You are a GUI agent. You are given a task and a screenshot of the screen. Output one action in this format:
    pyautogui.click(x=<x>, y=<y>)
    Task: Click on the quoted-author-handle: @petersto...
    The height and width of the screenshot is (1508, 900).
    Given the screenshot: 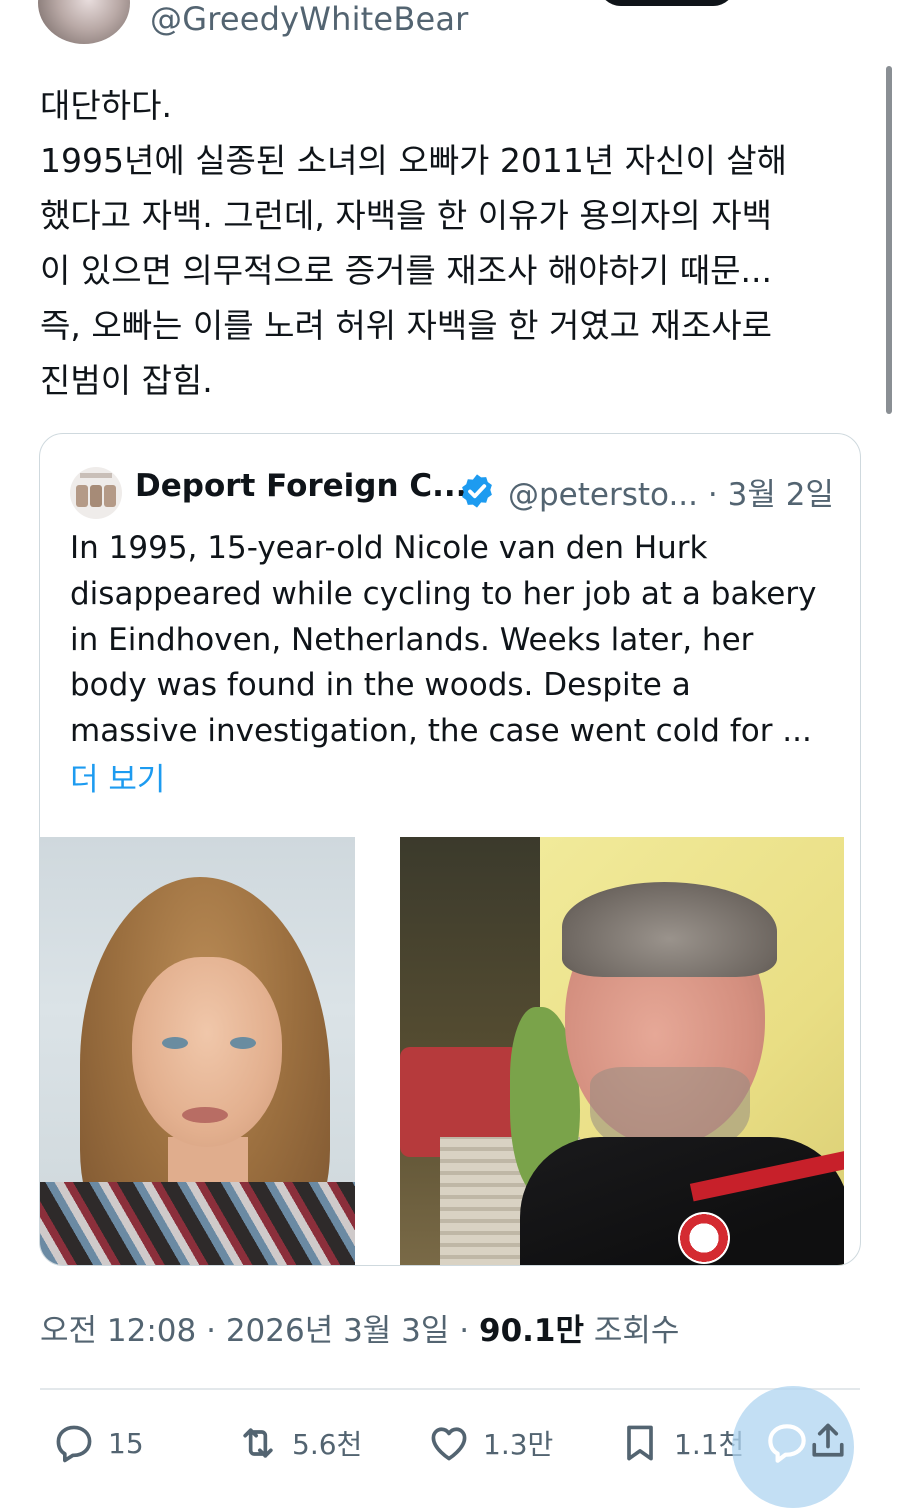 What is the action you would take?
    pyautogui.click(x=603, y=495)
    